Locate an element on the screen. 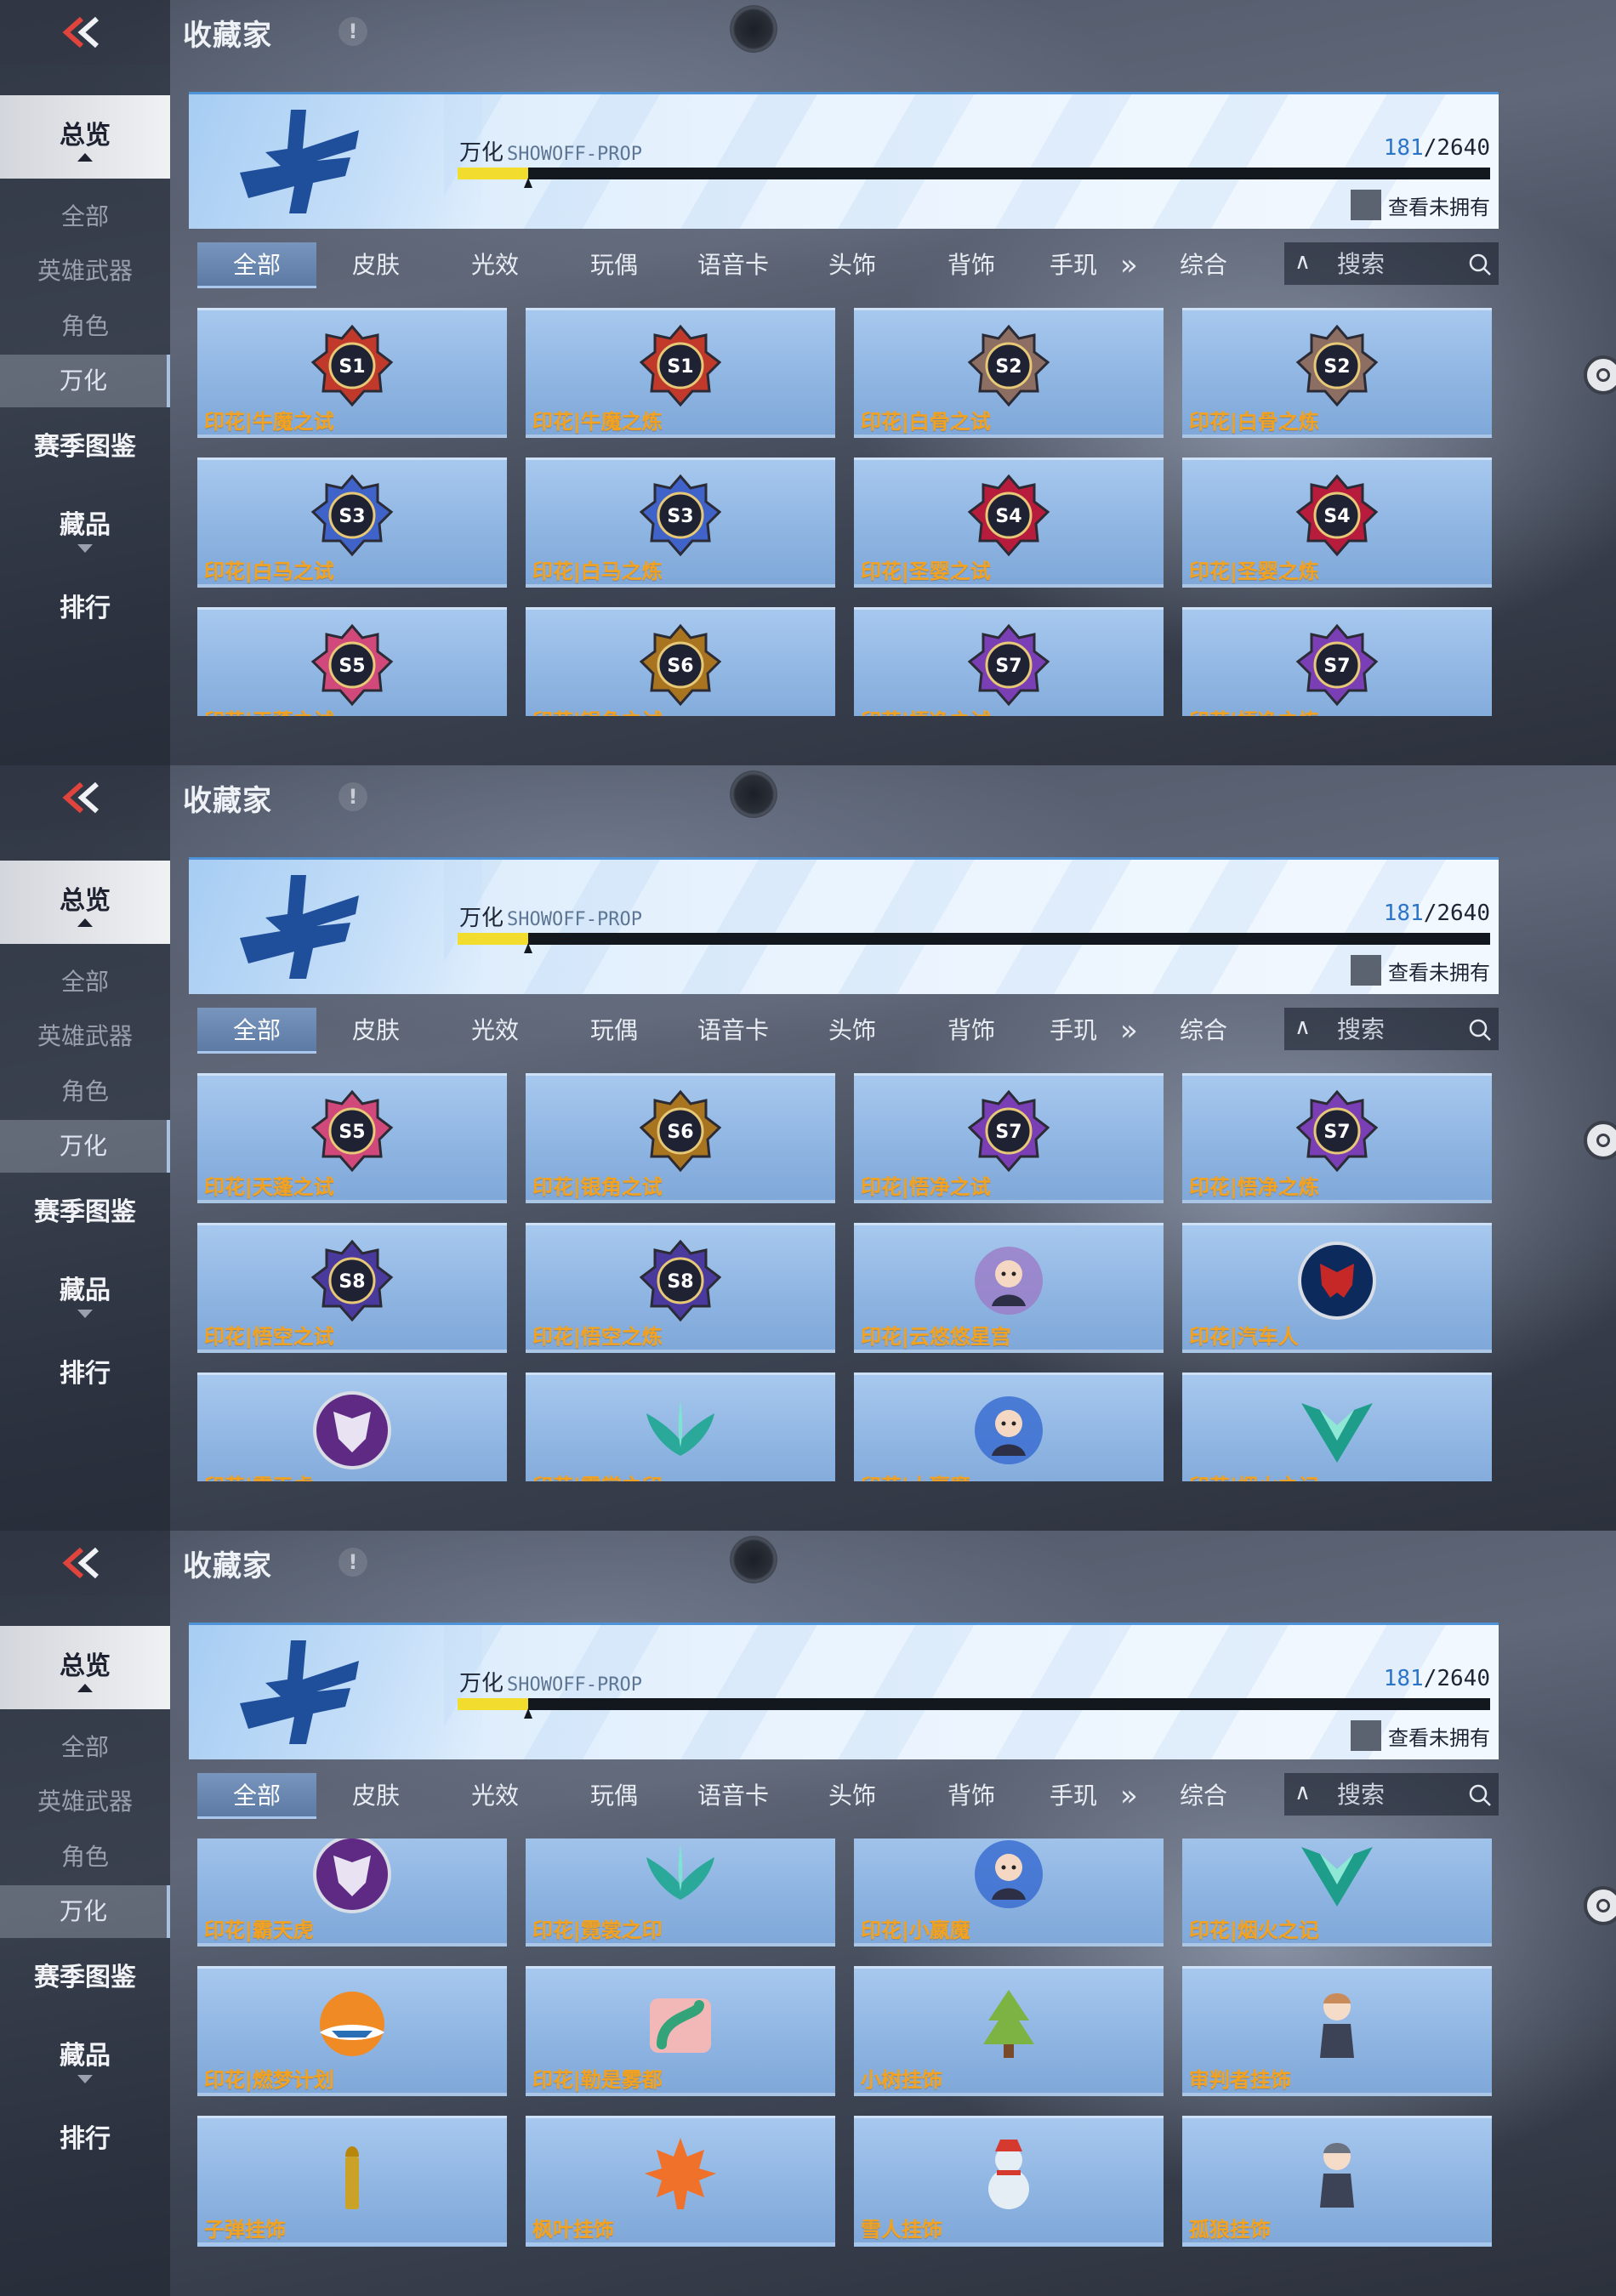  collection-item-card: S8 印花|悟空之炼 is located at coordinates (680, 1288).